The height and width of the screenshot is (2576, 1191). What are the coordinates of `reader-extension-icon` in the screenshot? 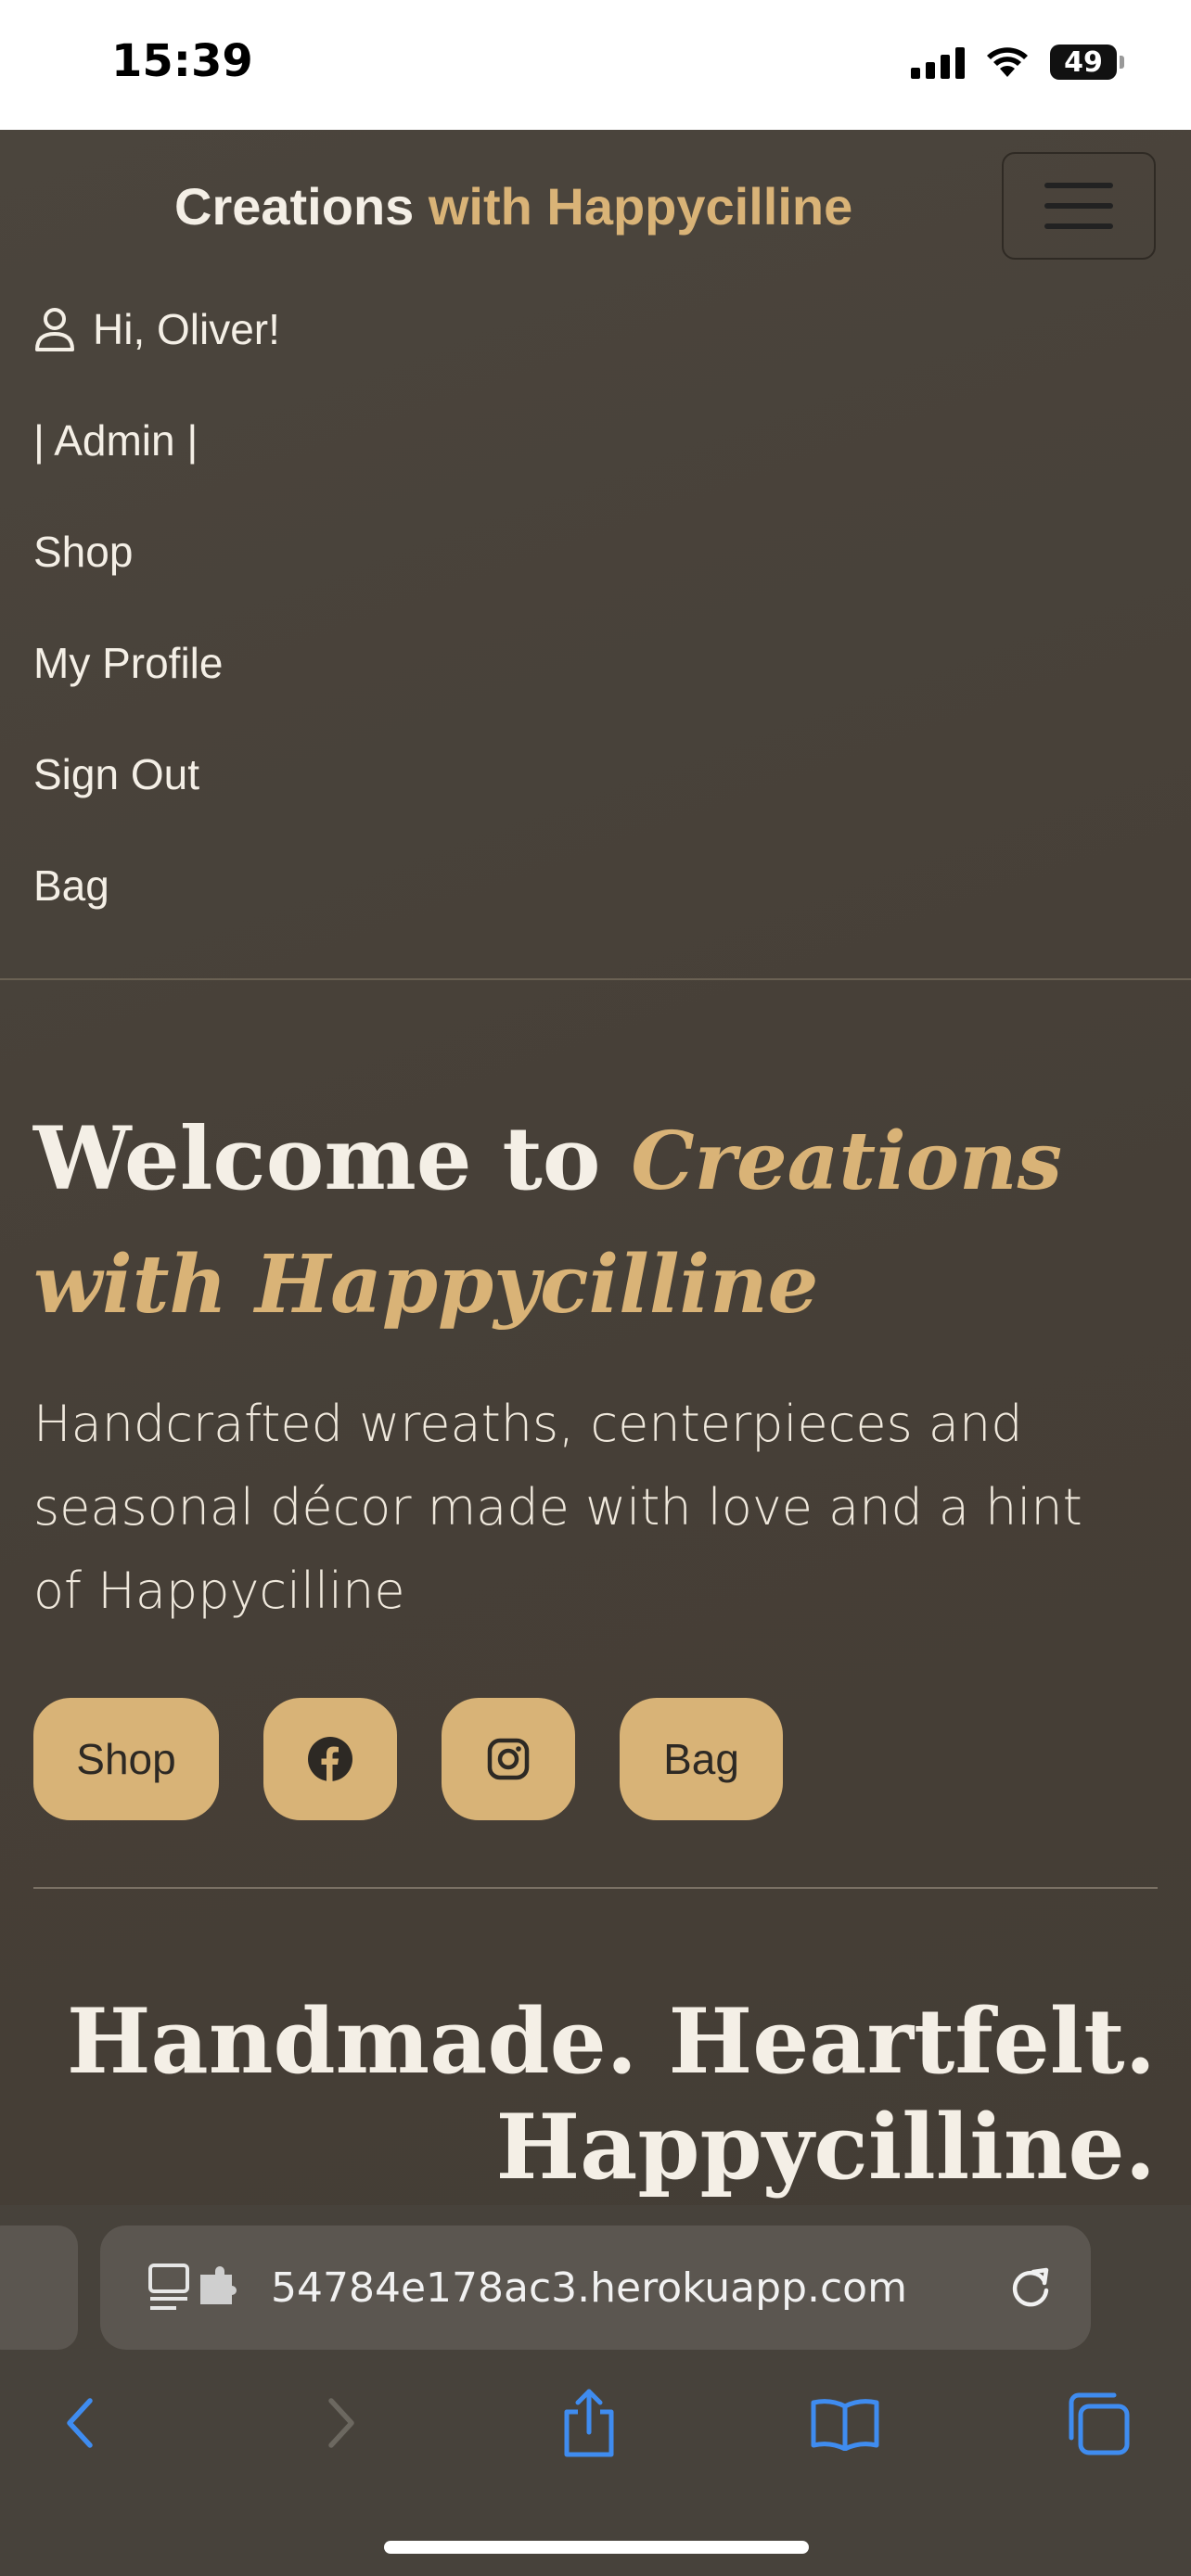 It's located at (192, 2288).